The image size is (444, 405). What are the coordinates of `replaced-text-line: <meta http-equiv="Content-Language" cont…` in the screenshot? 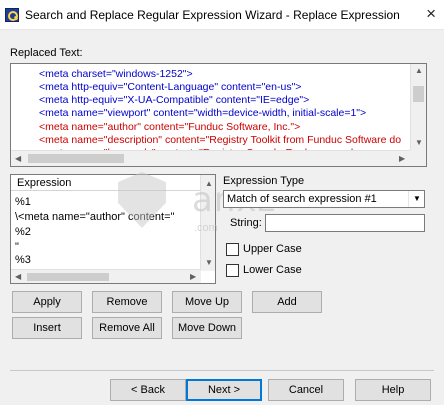 It's located at (170, 87).